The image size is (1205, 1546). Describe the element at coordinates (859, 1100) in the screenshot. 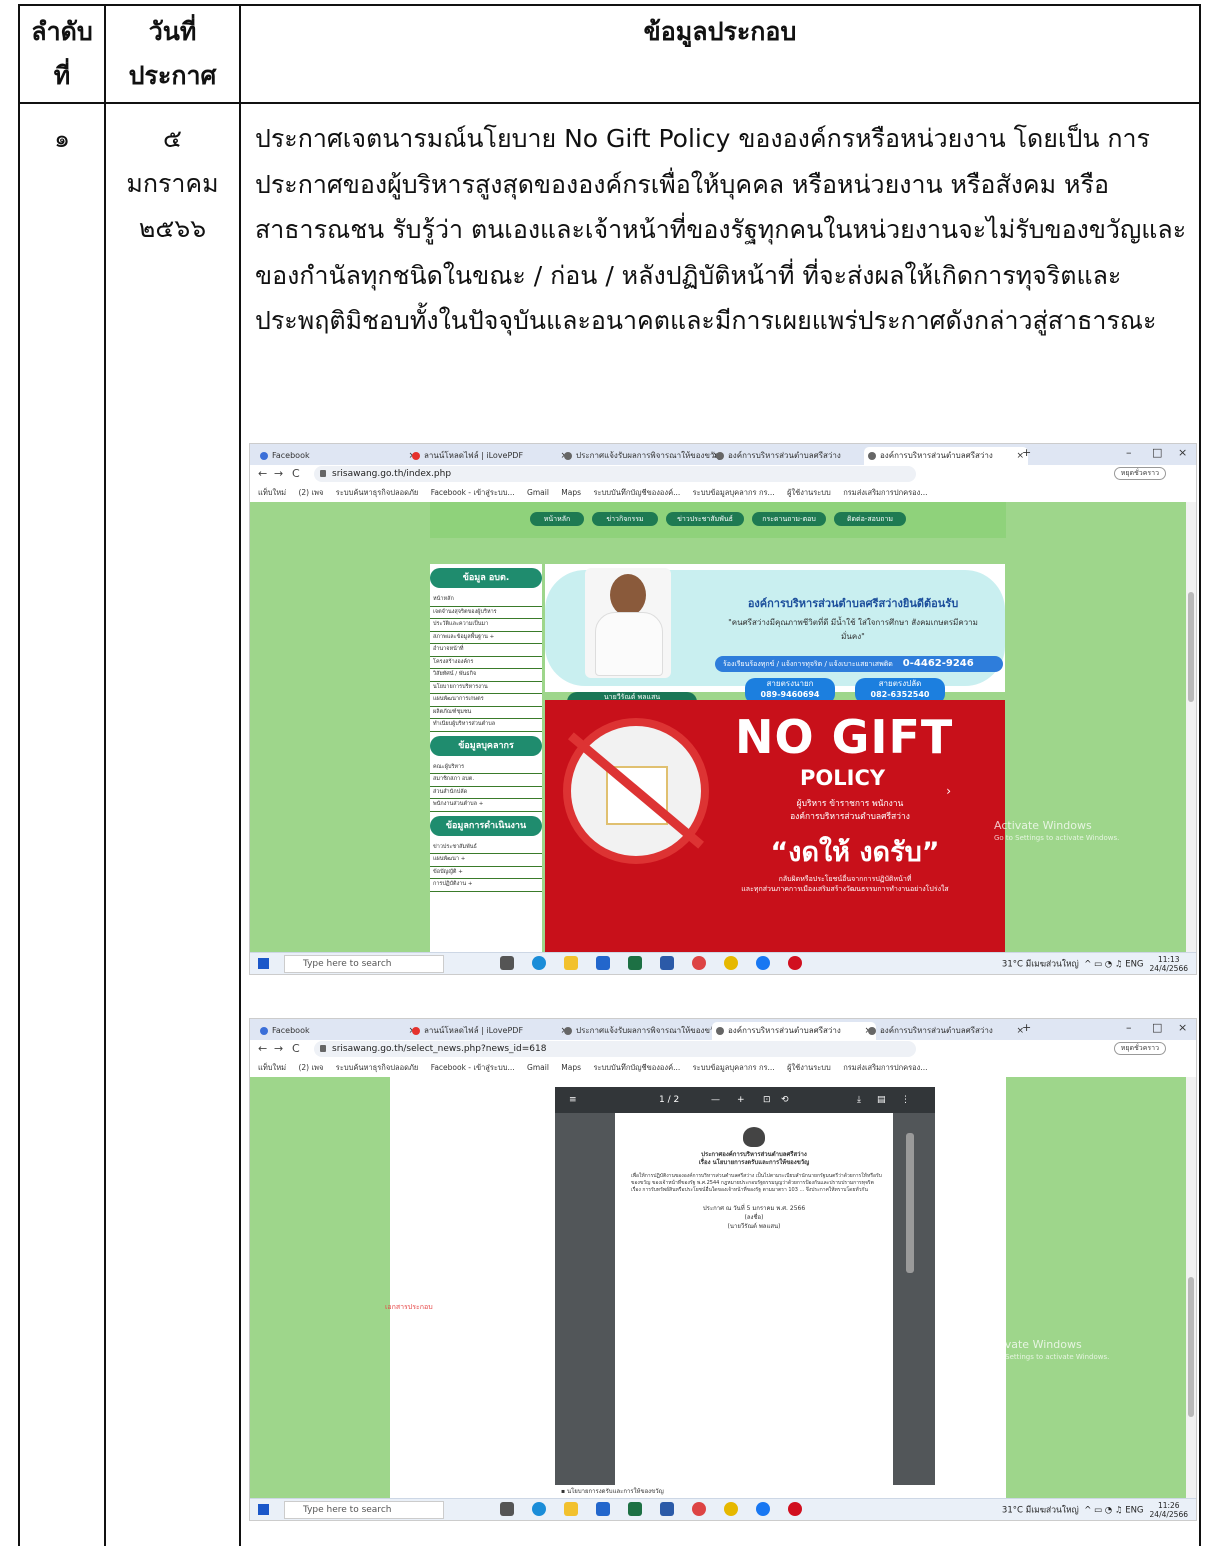

I see `download-icon: ⤓` at that location.